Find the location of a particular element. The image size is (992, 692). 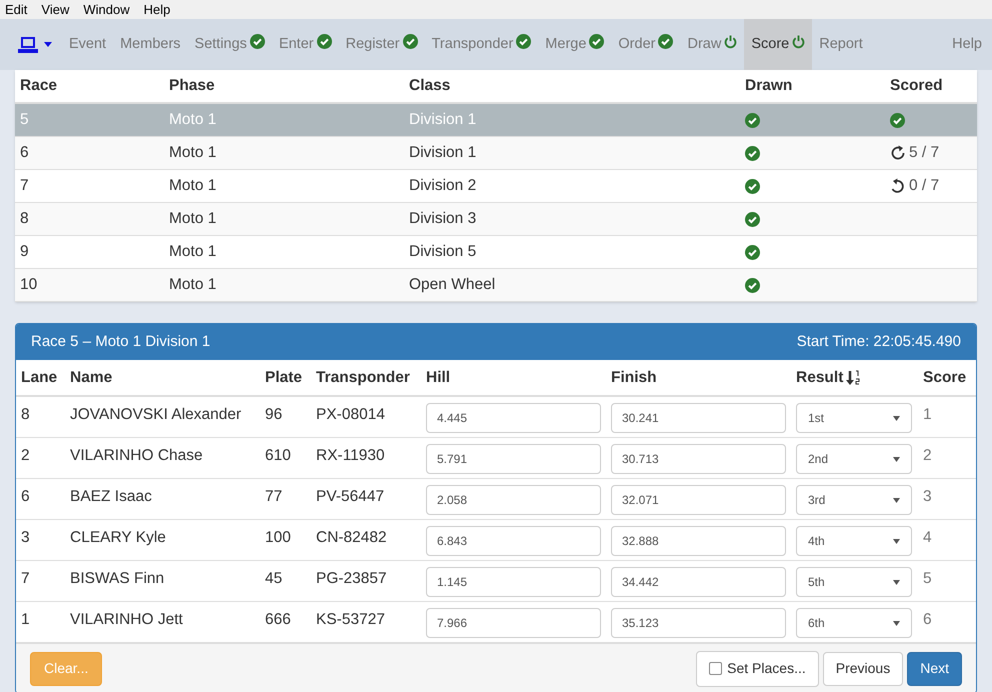

column-header: Scored is located at coordinates (917, 86).